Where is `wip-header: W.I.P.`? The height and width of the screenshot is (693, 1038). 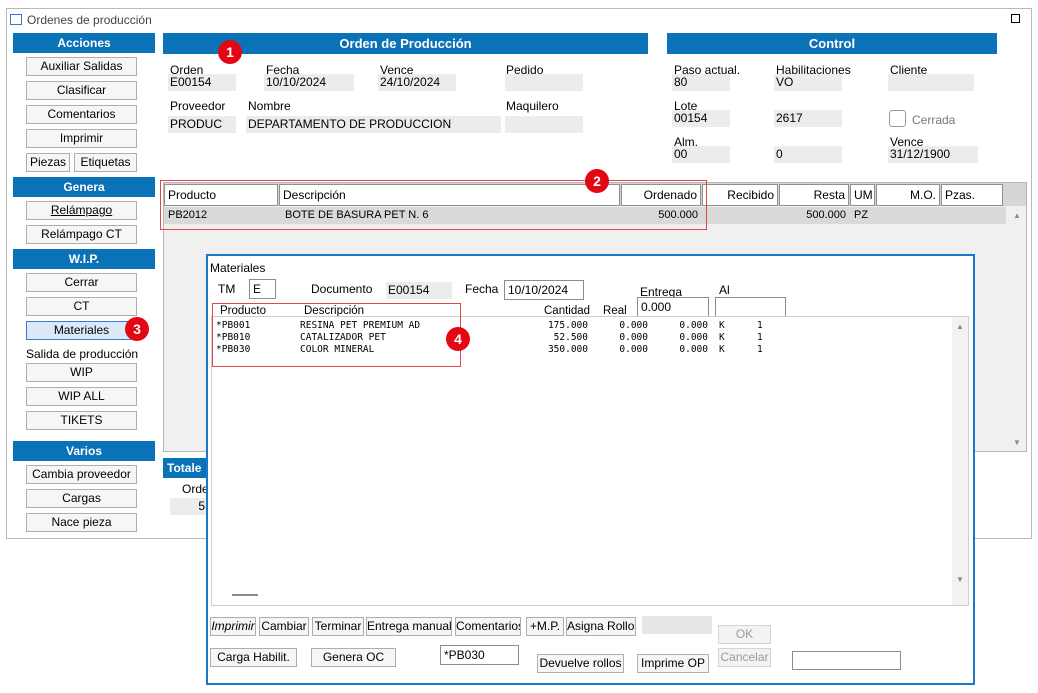 wip-header: W.I.P. is located at coordinates (84, 259).